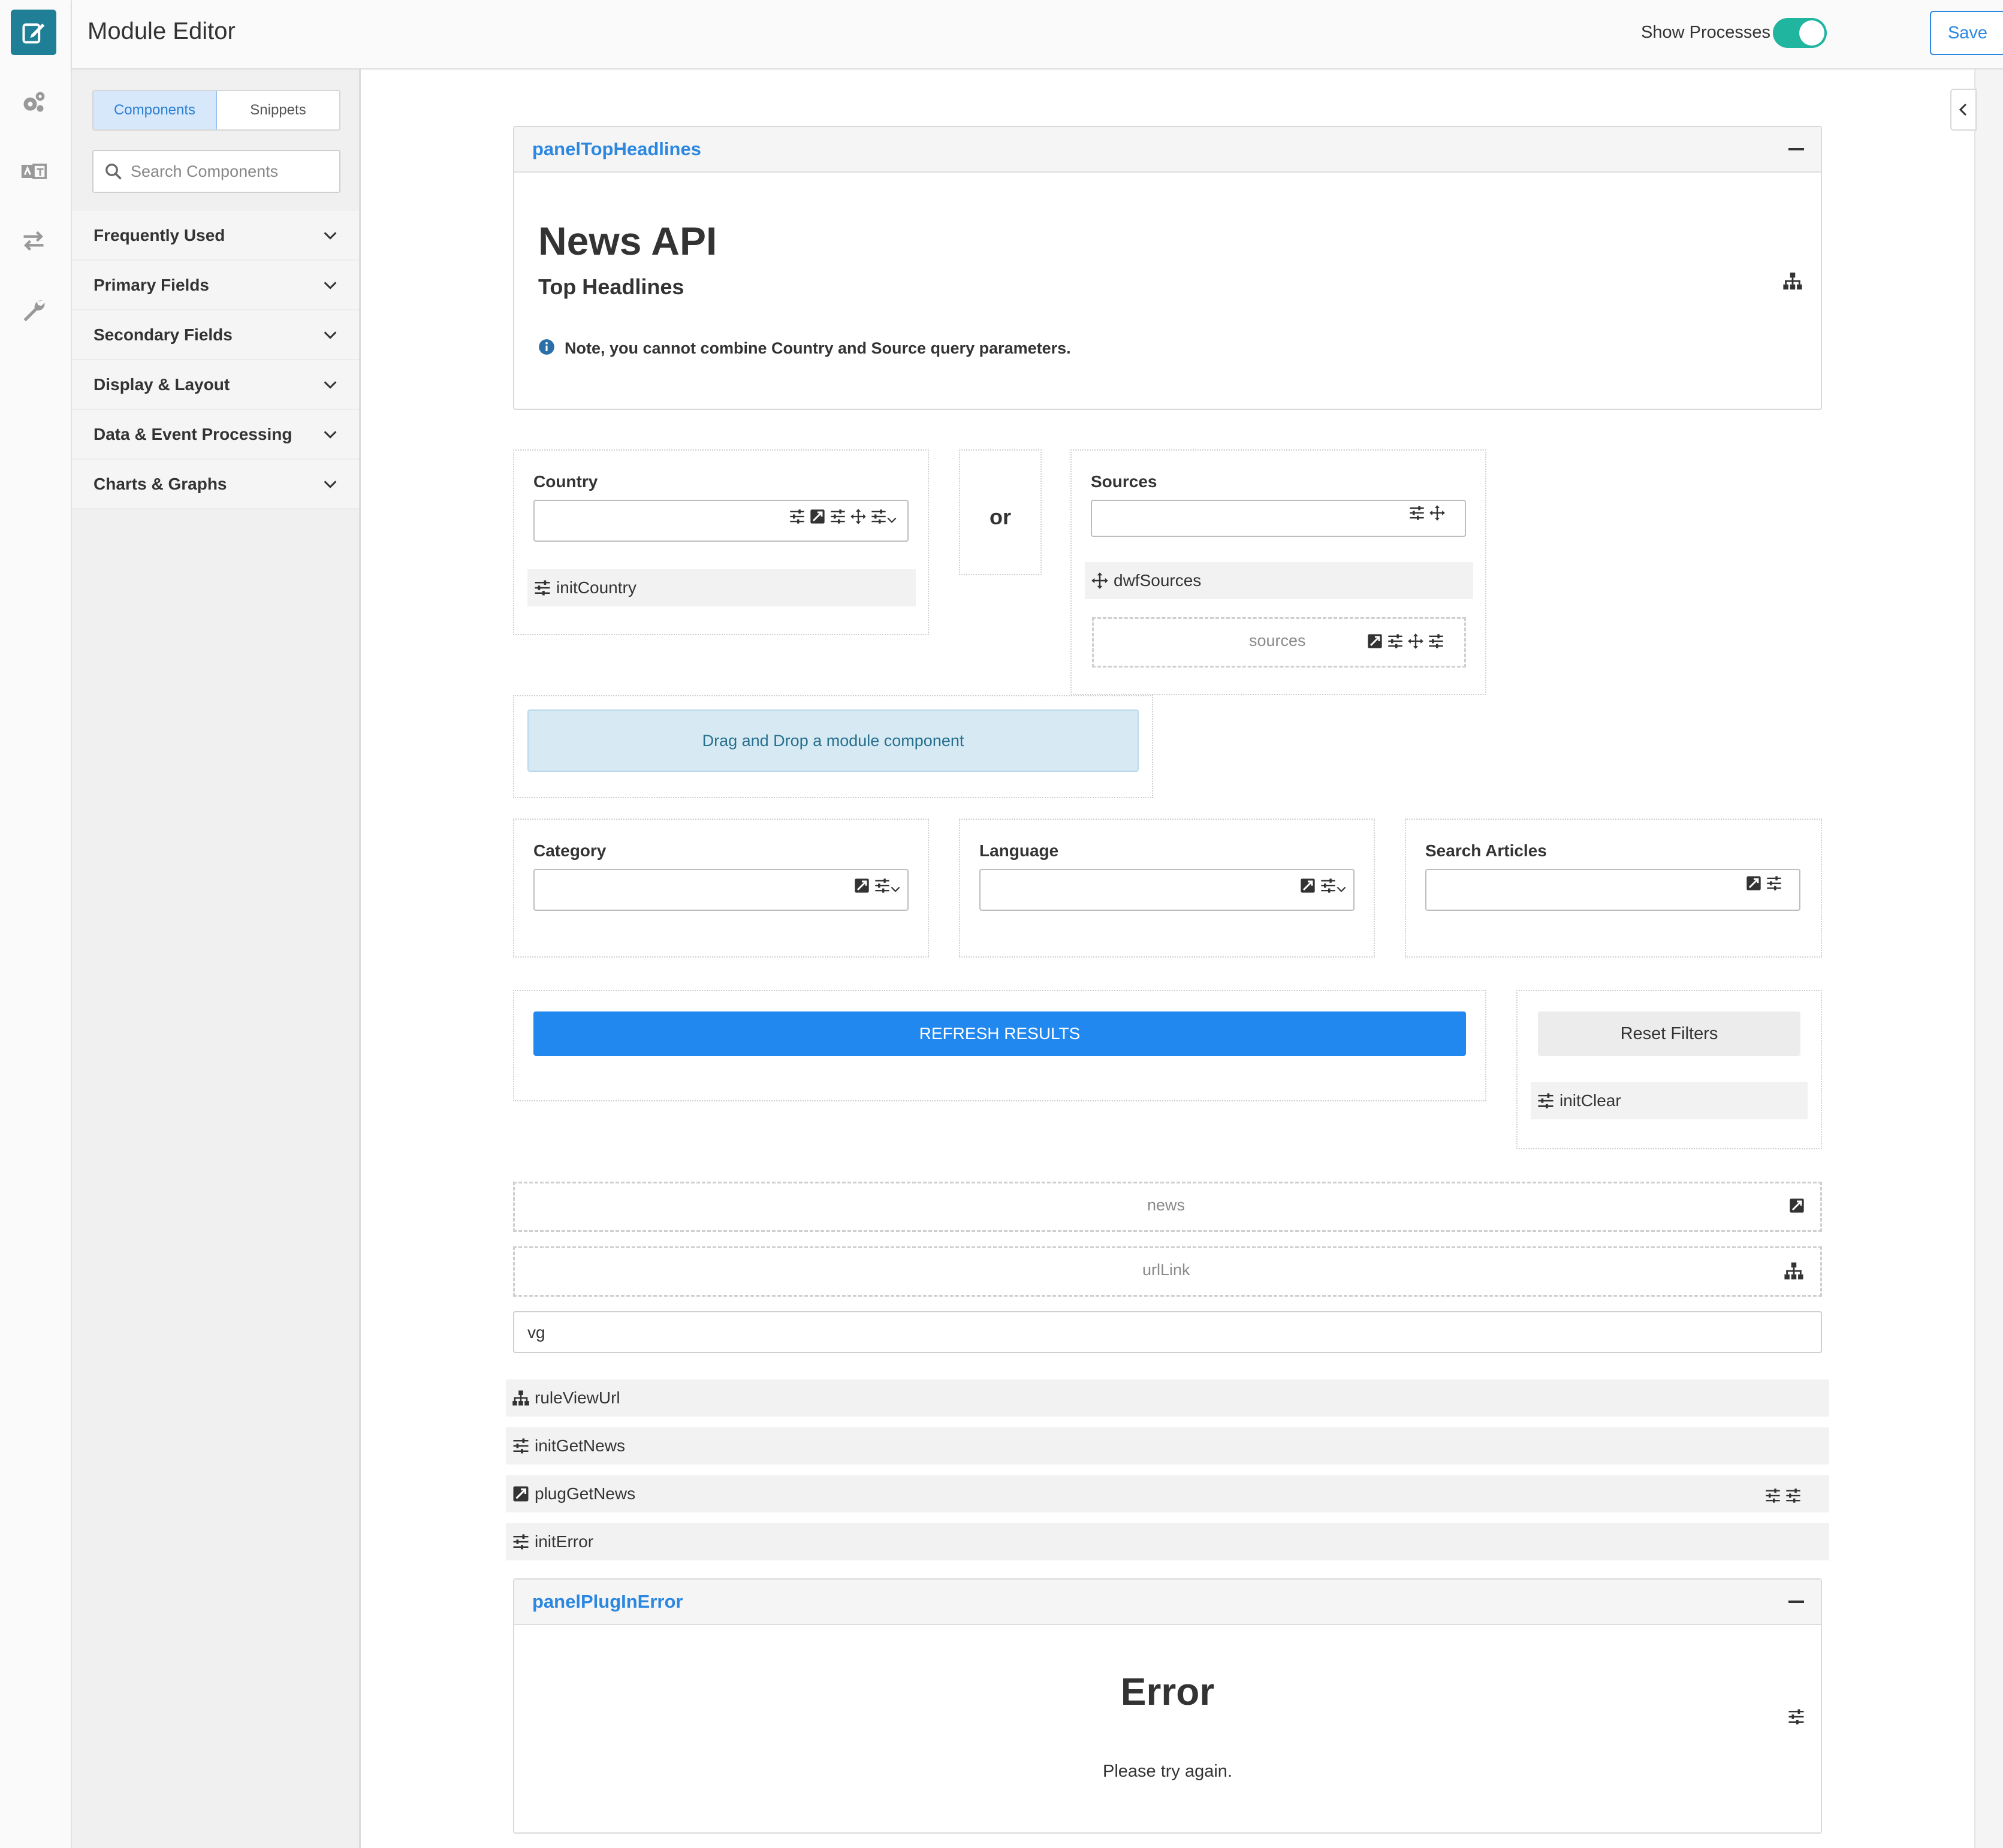  I want to click on panel-top-headlines: panelTopHeadlines, so click(1167, 268).